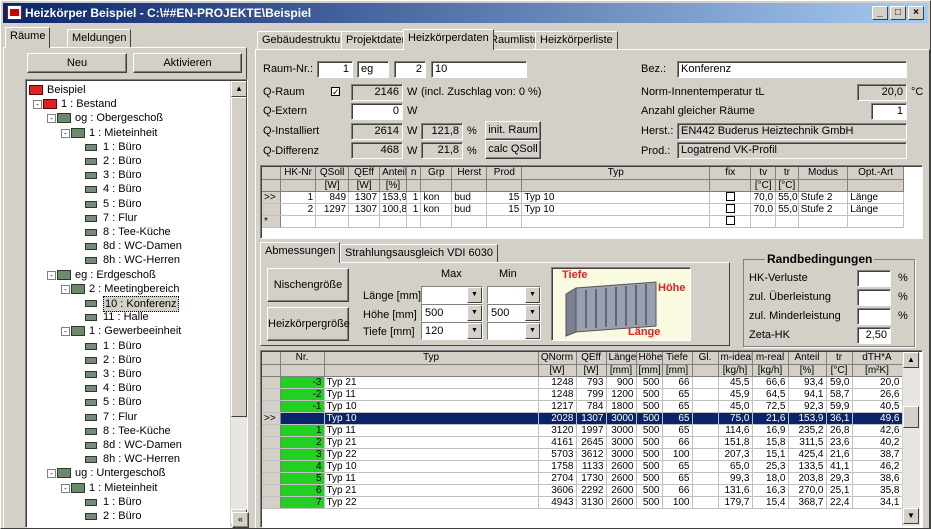 This screenshot has width=931, height=529. Describe the element at coordinates (839, 406) in the screenshot. I see `list-cell: 59,9` at that location.